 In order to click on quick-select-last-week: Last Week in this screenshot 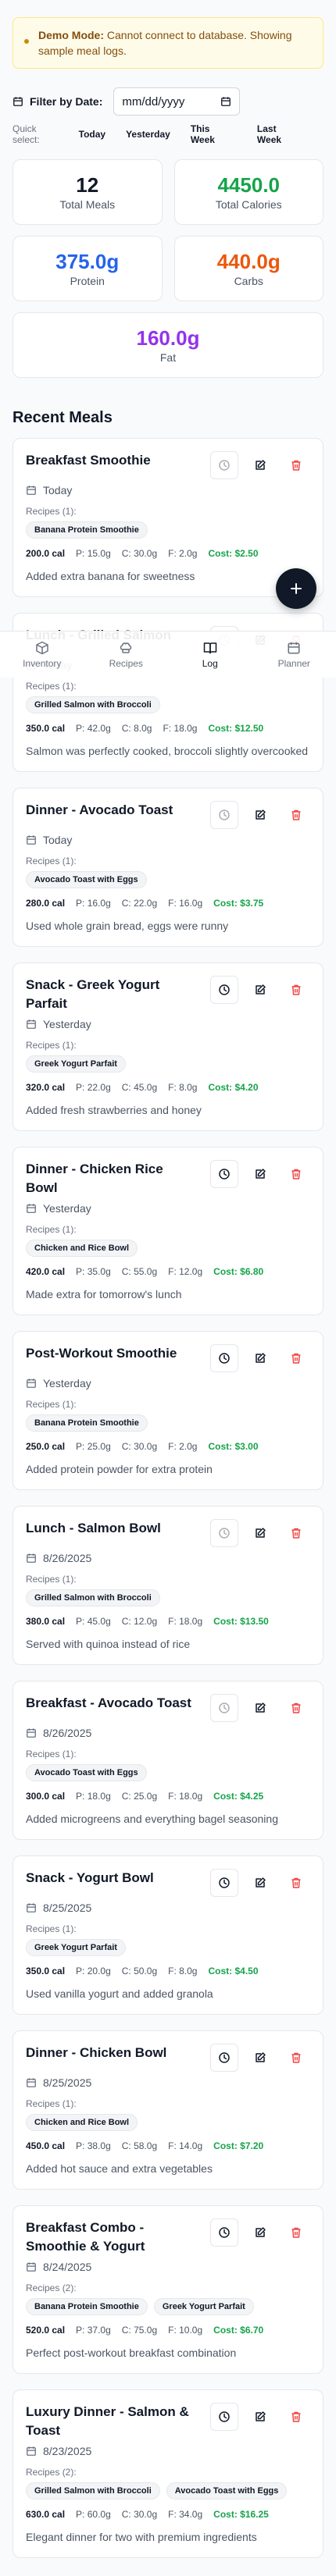, I will do `click(280, 134)`.